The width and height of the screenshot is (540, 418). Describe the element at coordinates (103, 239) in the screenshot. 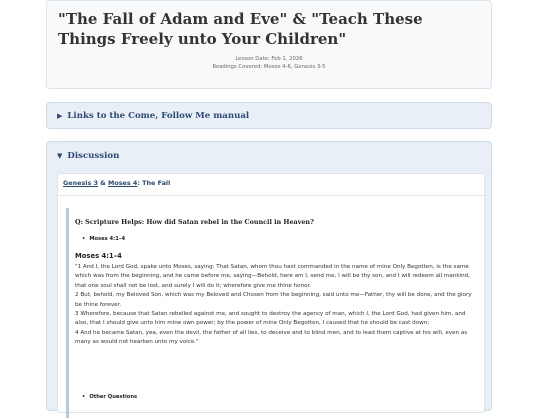

I see `scripture-ref-item: Moses 4:1–4` at that location.